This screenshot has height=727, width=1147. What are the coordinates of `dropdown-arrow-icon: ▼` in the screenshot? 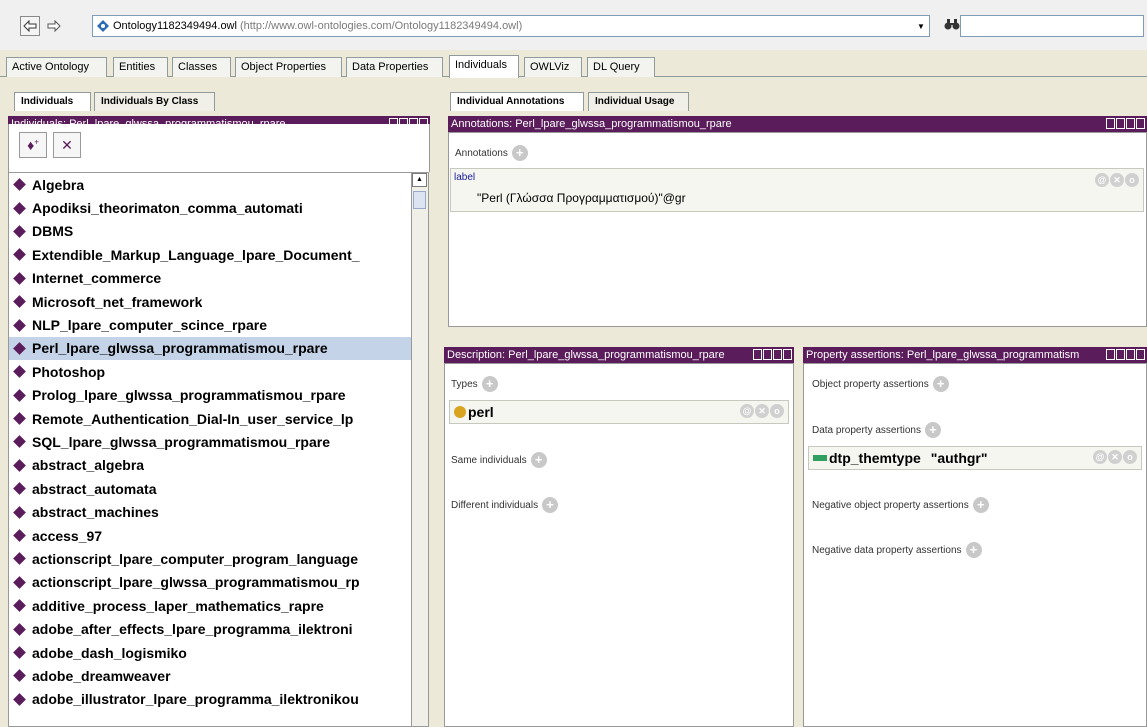 It's located at (921, 26).